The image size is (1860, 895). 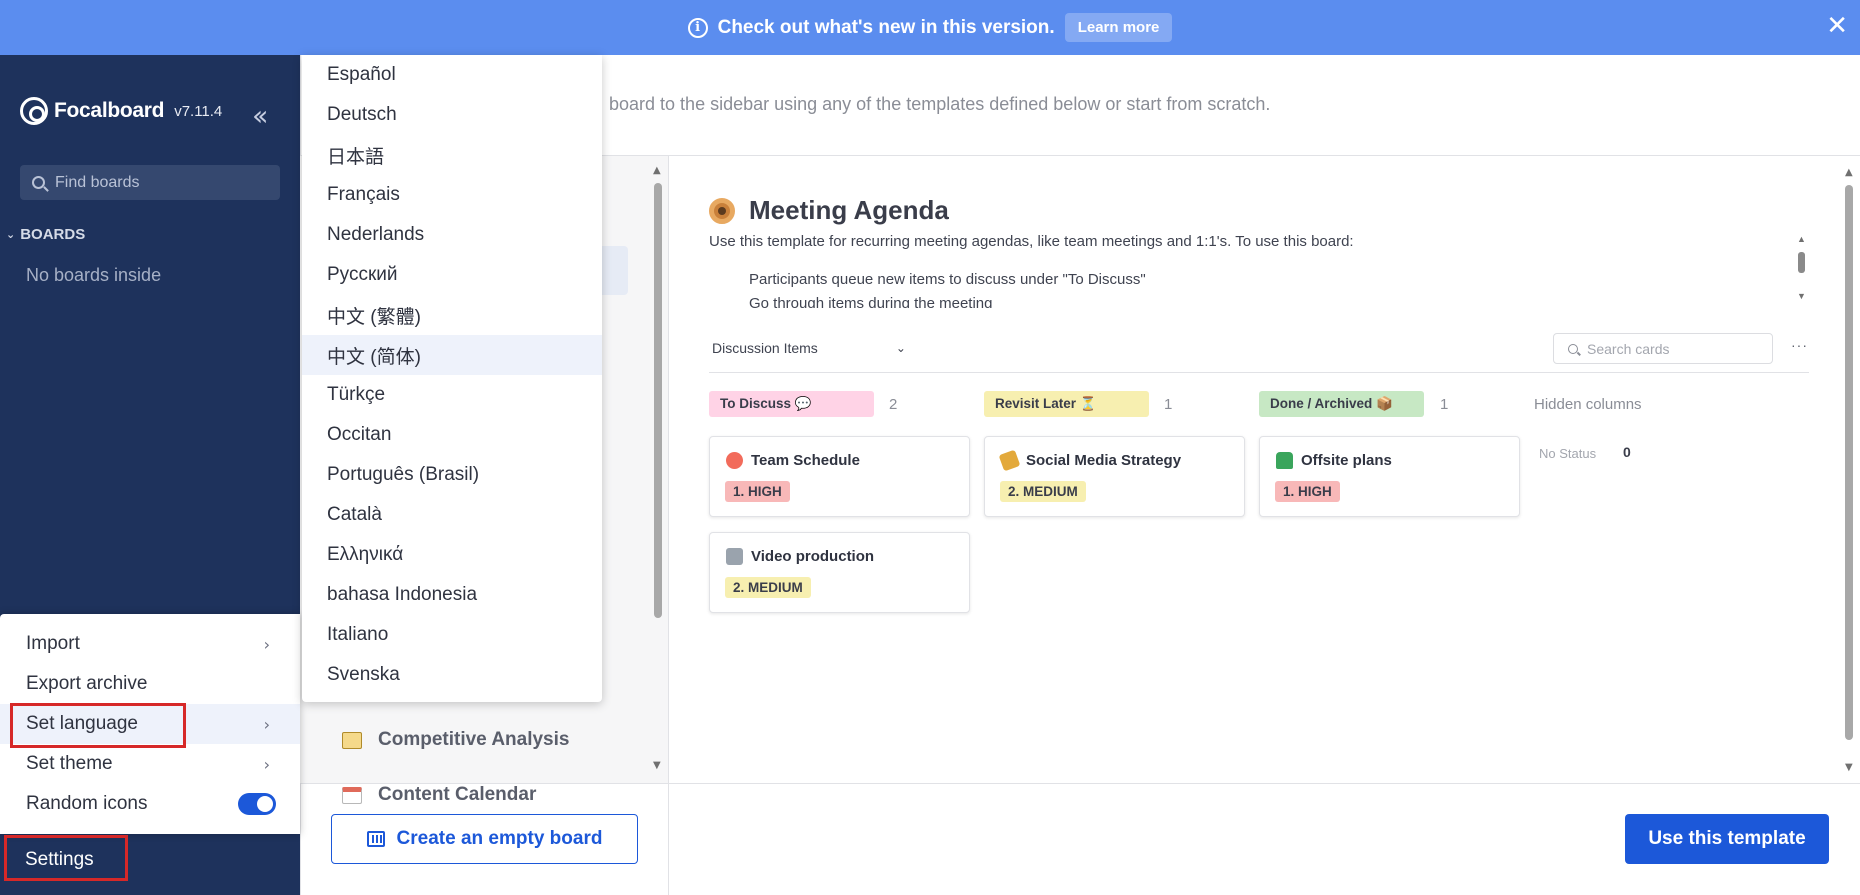 I want to click on language-option: Svenska, so click(x=452, y=675).